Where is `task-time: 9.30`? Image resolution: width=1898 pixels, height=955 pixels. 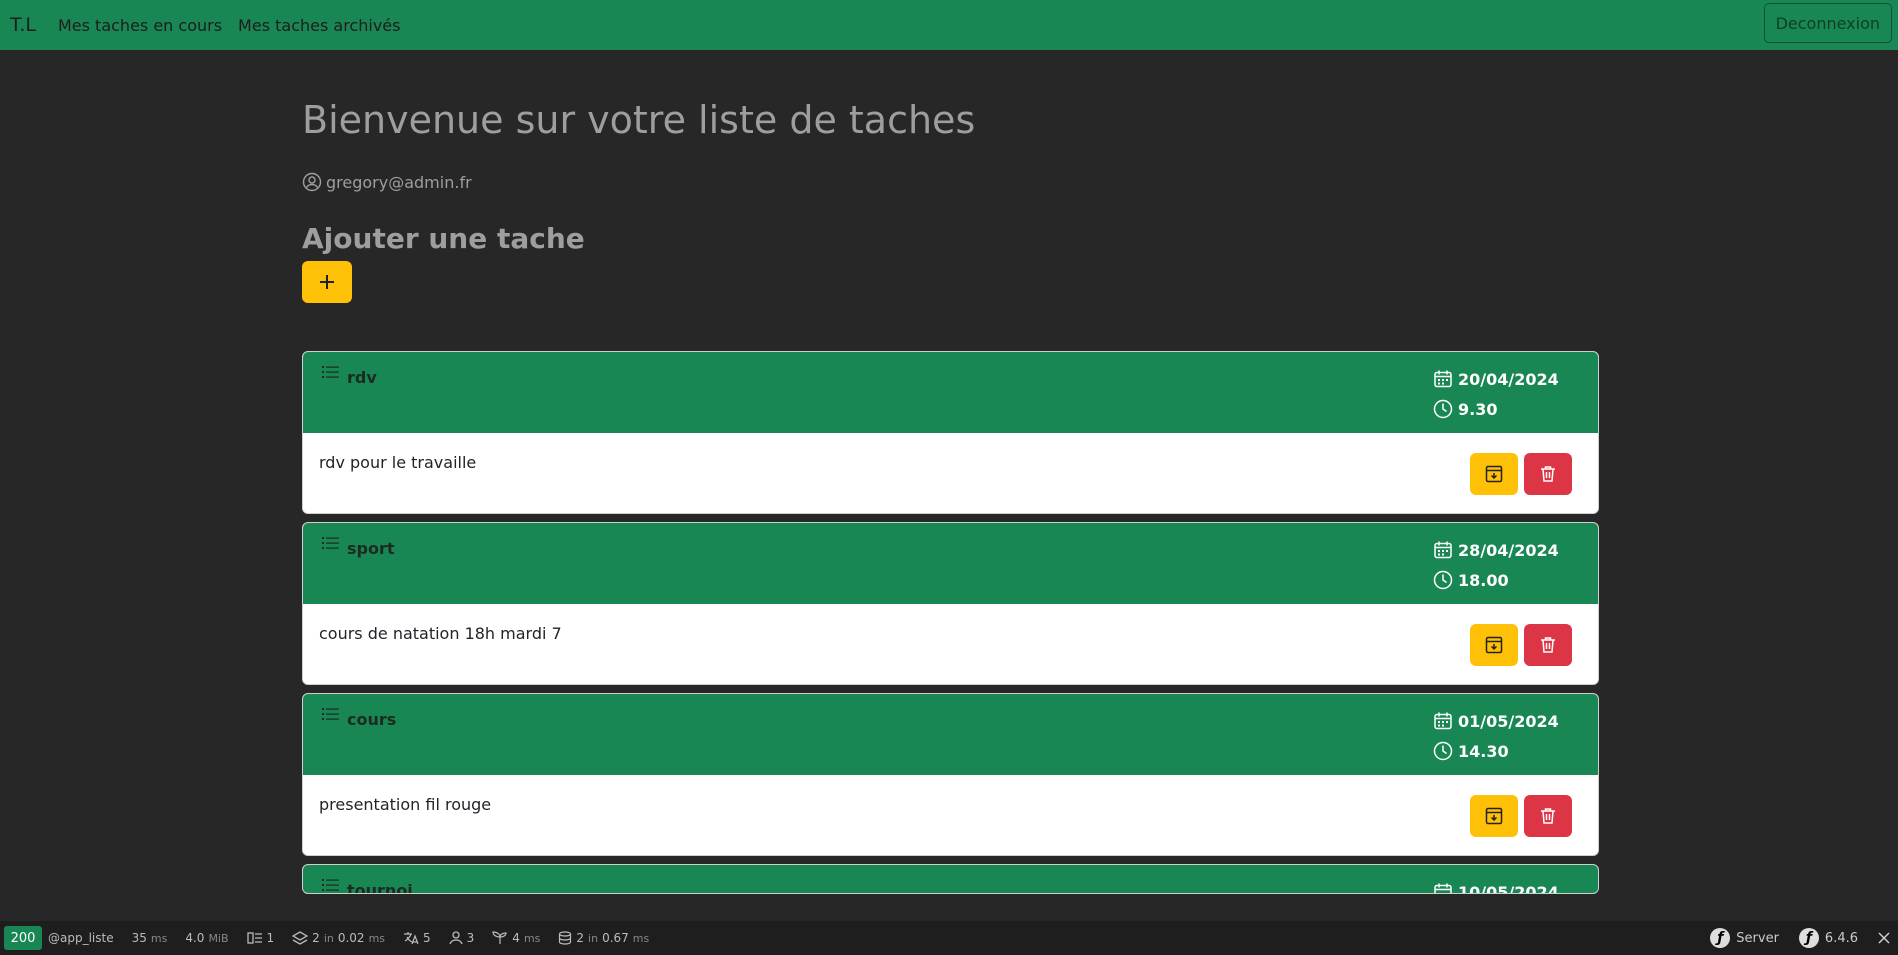
task-time: 9.30 is located at coordinates (1478, 409).